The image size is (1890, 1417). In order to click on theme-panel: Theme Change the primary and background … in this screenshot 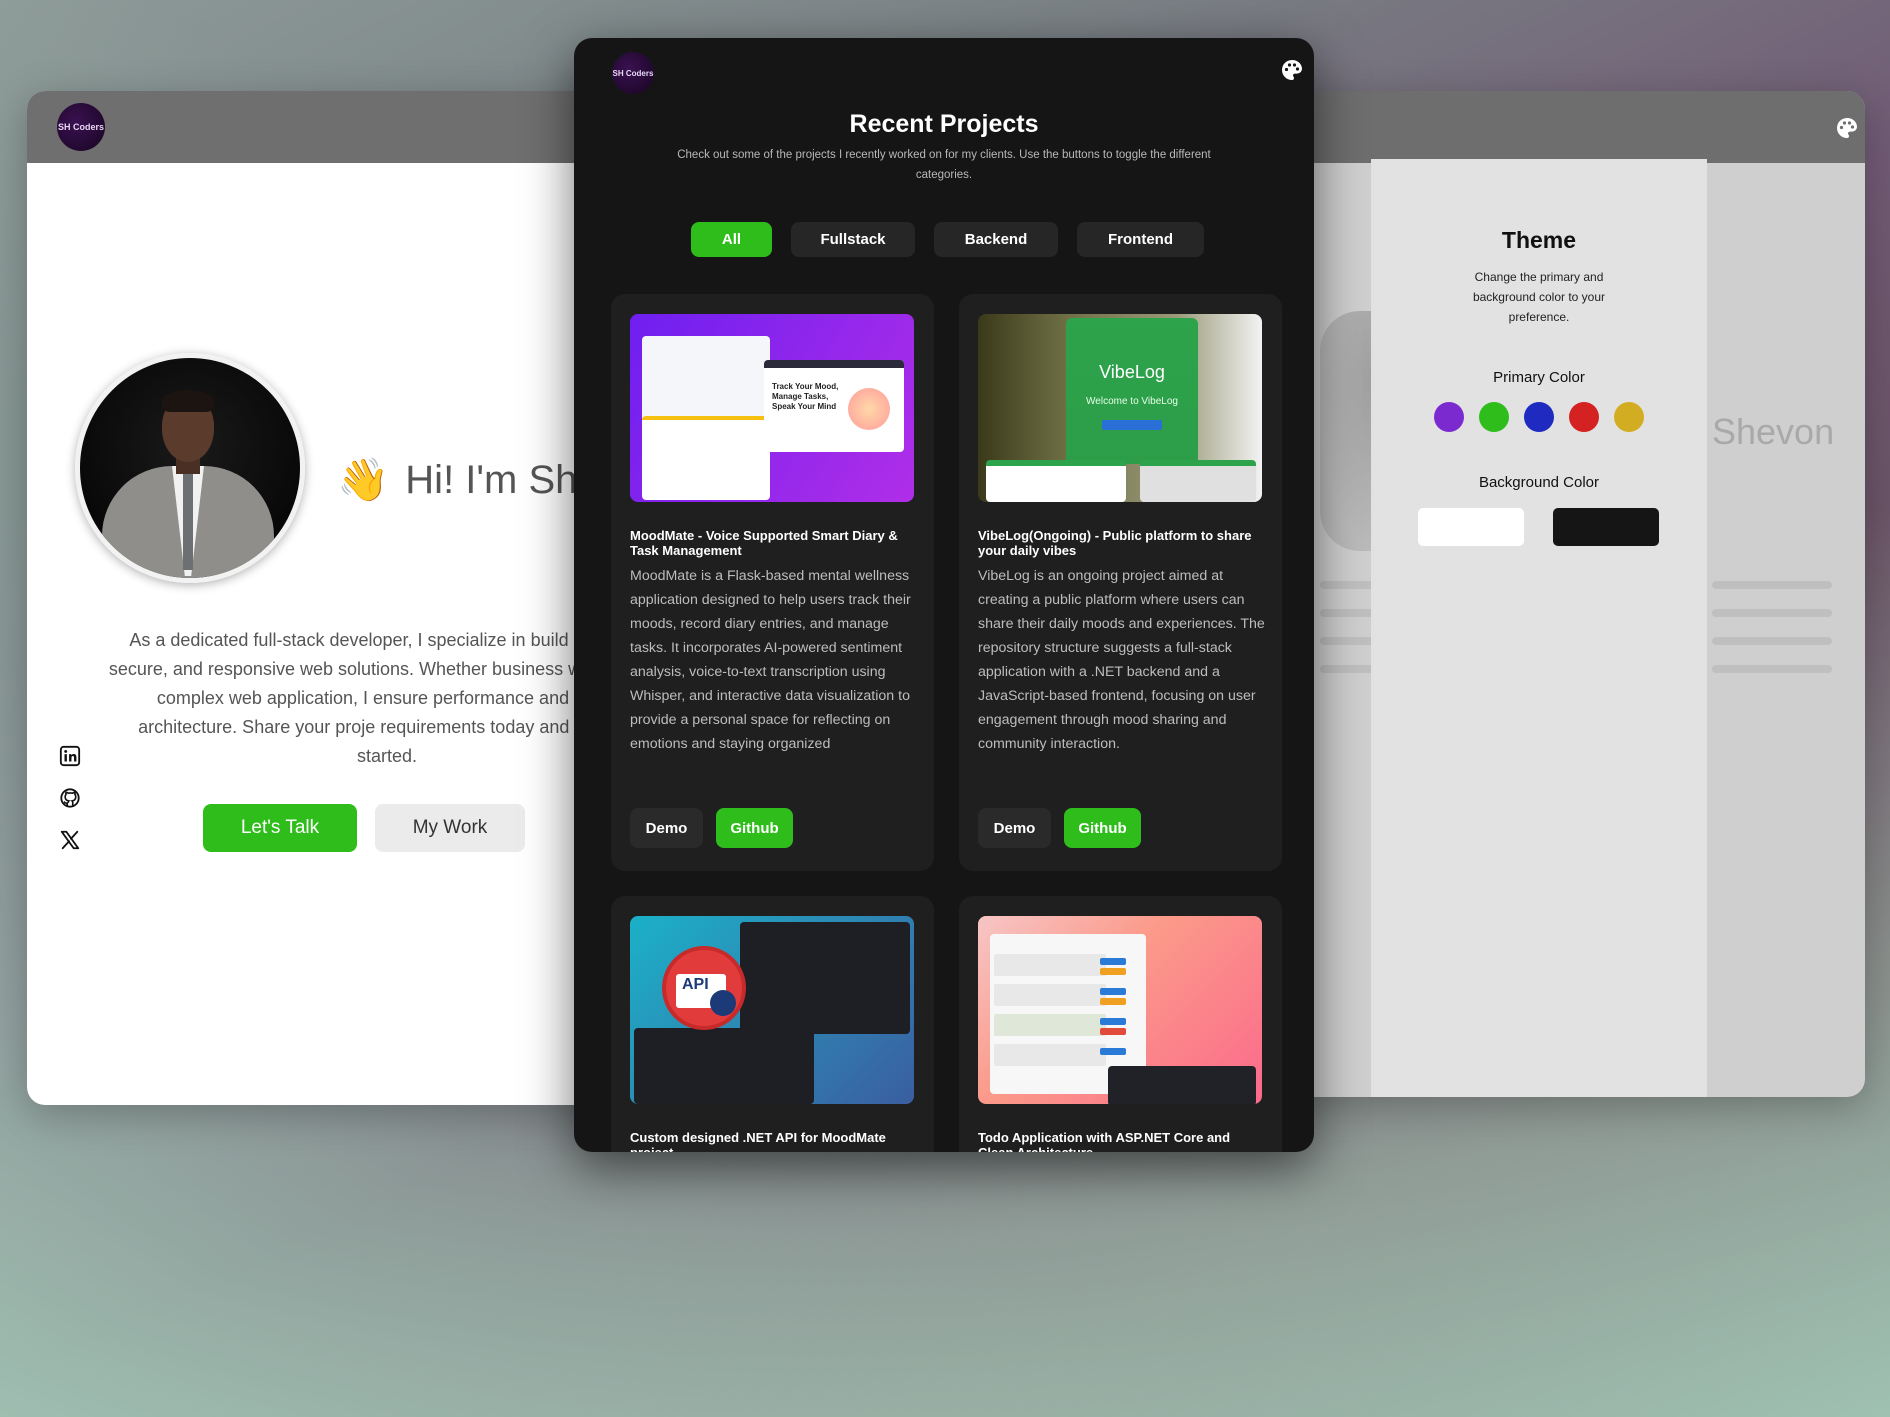, I will do `click(1539, 628)`.